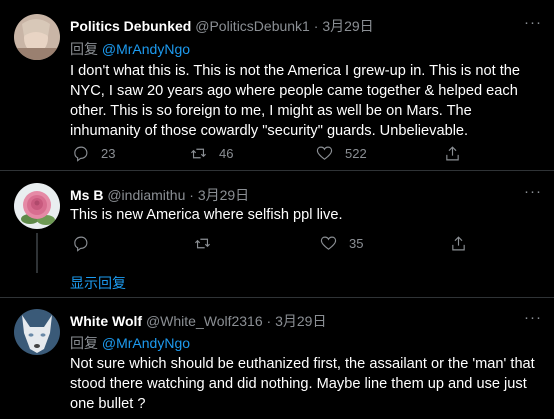 The image size is (554, 419). I want to click on action-bar: 35, so click(270, 245).